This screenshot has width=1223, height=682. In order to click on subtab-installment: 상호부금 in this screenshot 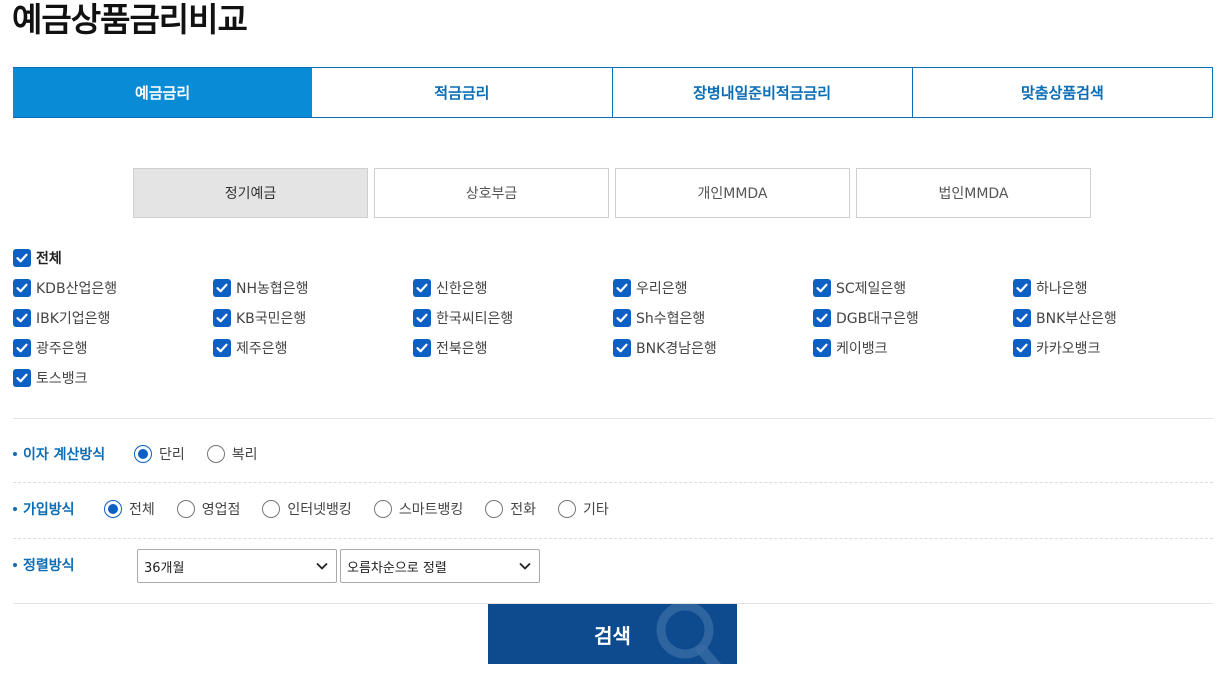, I will do `click(491, 193)`.